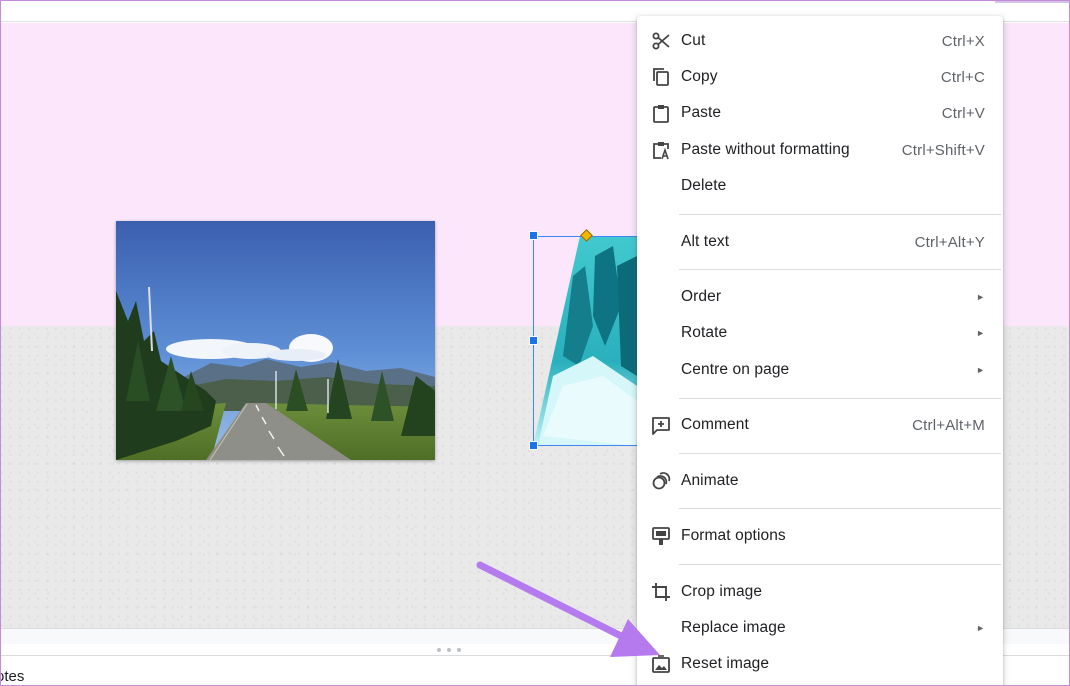 The image size is (1070, 686). I want to click on menu-item-order: Order ►, so click(820, 297).